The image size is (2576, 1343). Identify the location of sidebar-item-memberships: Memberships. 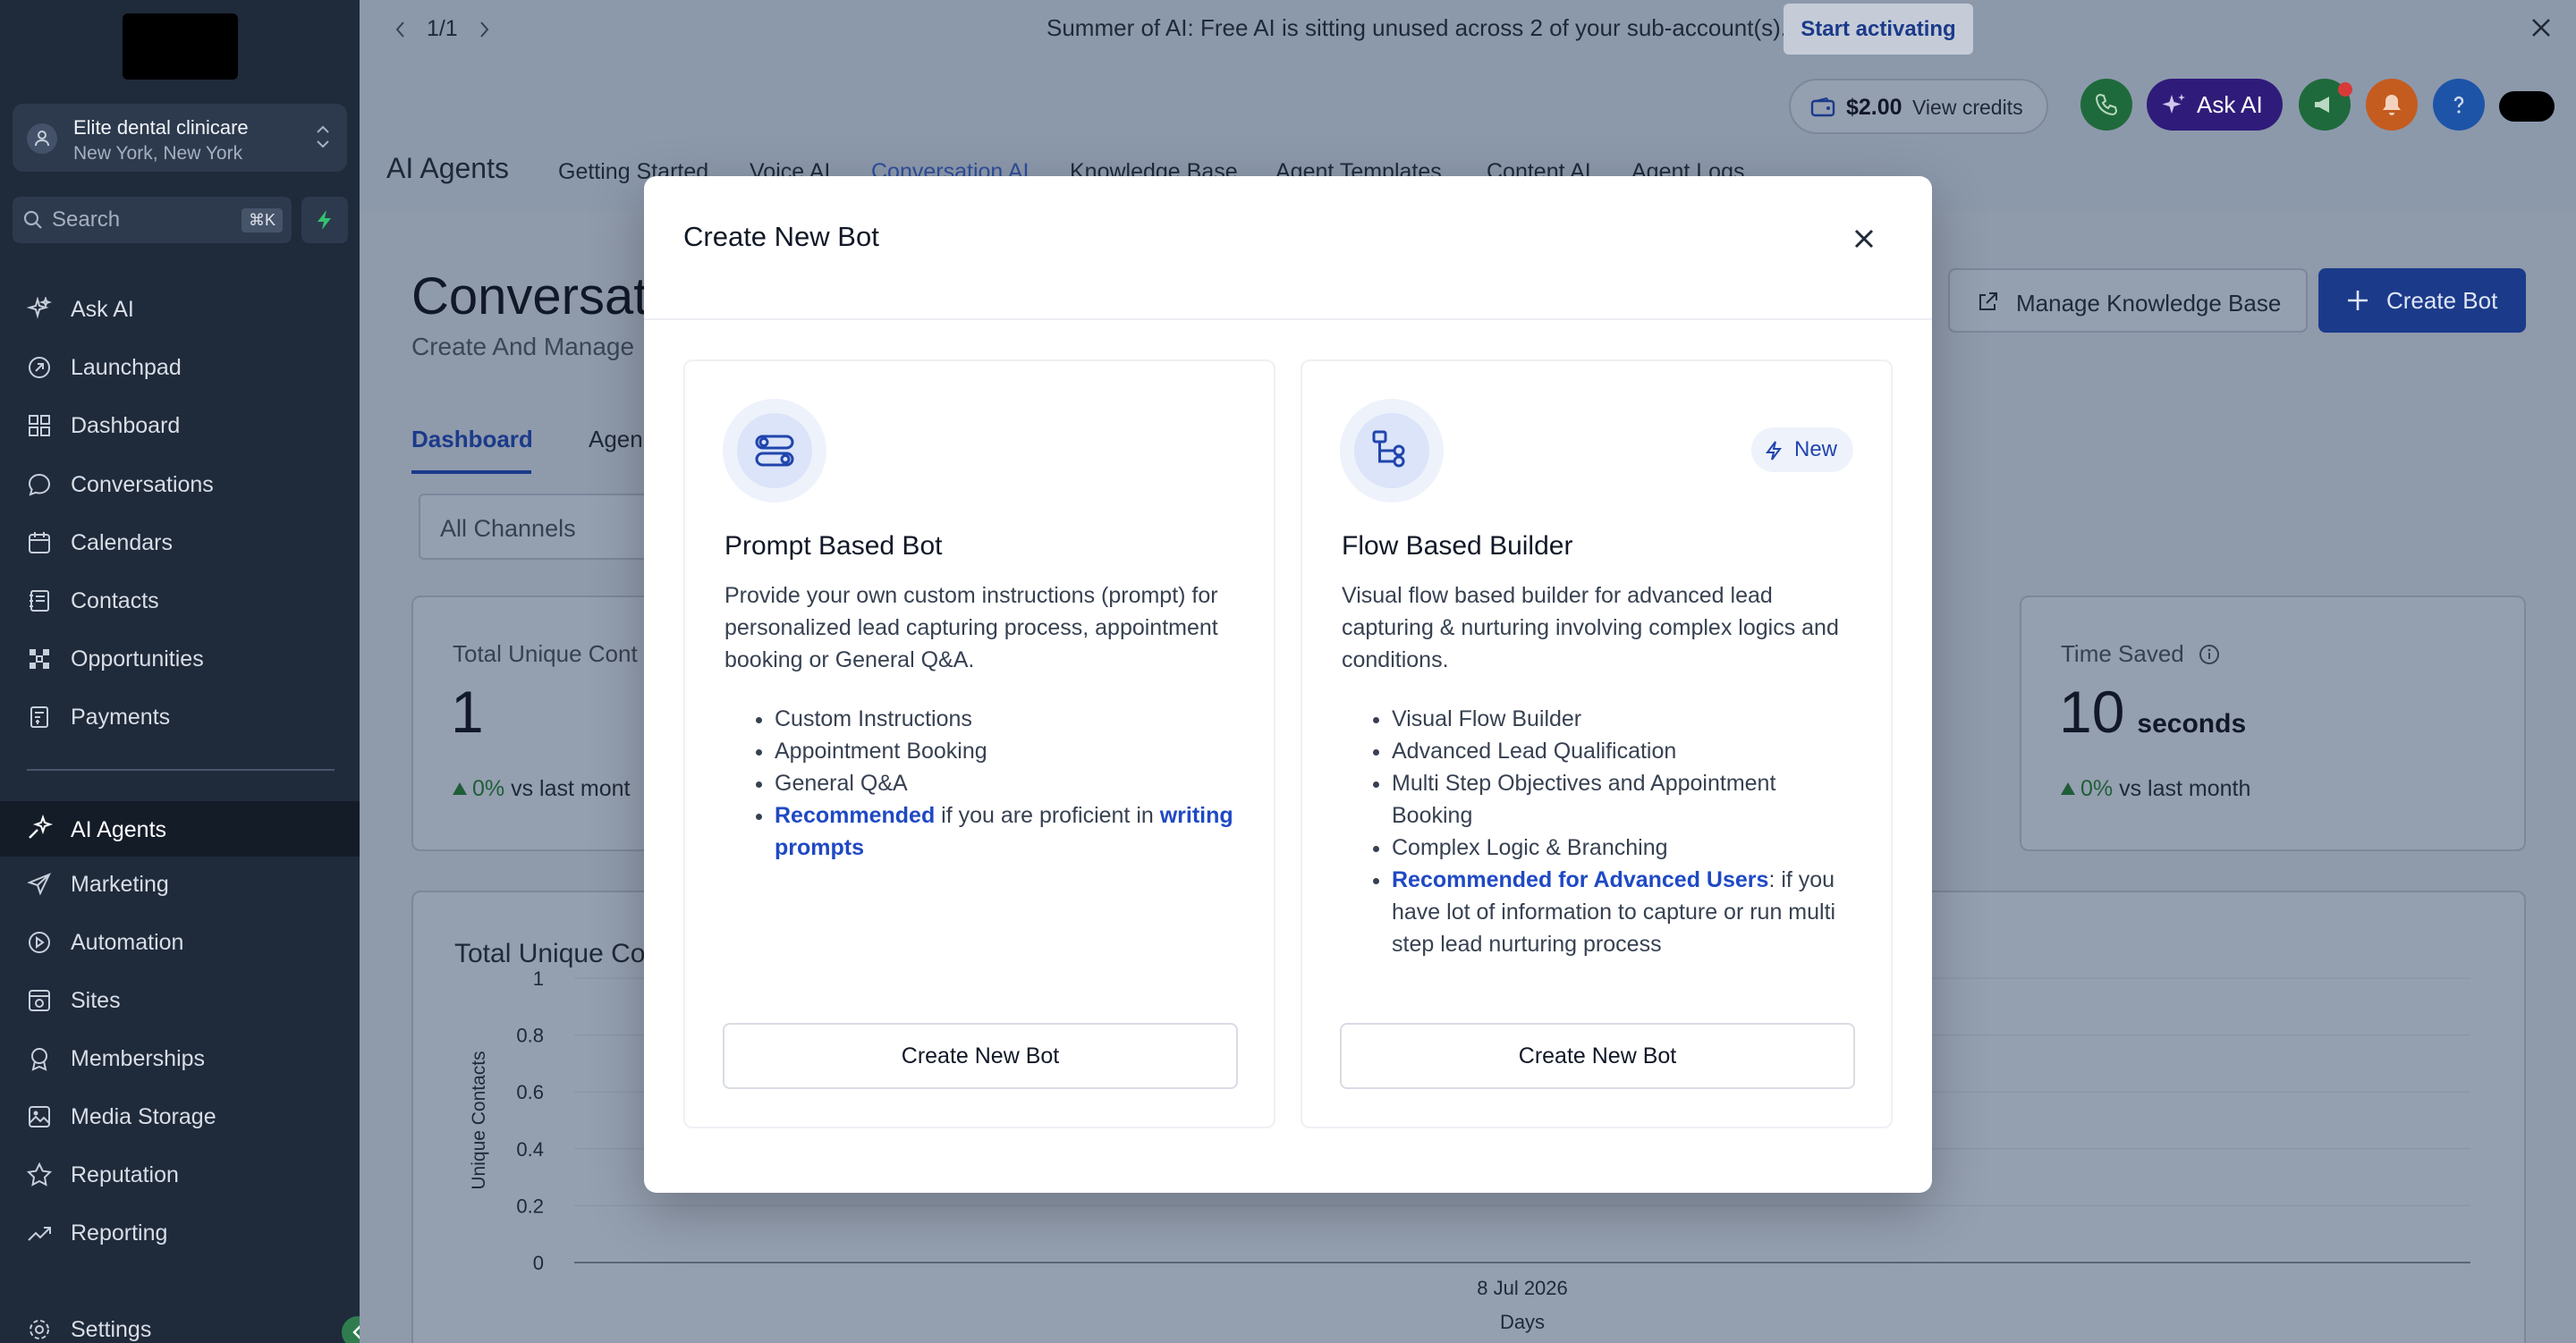
(180, 1058).